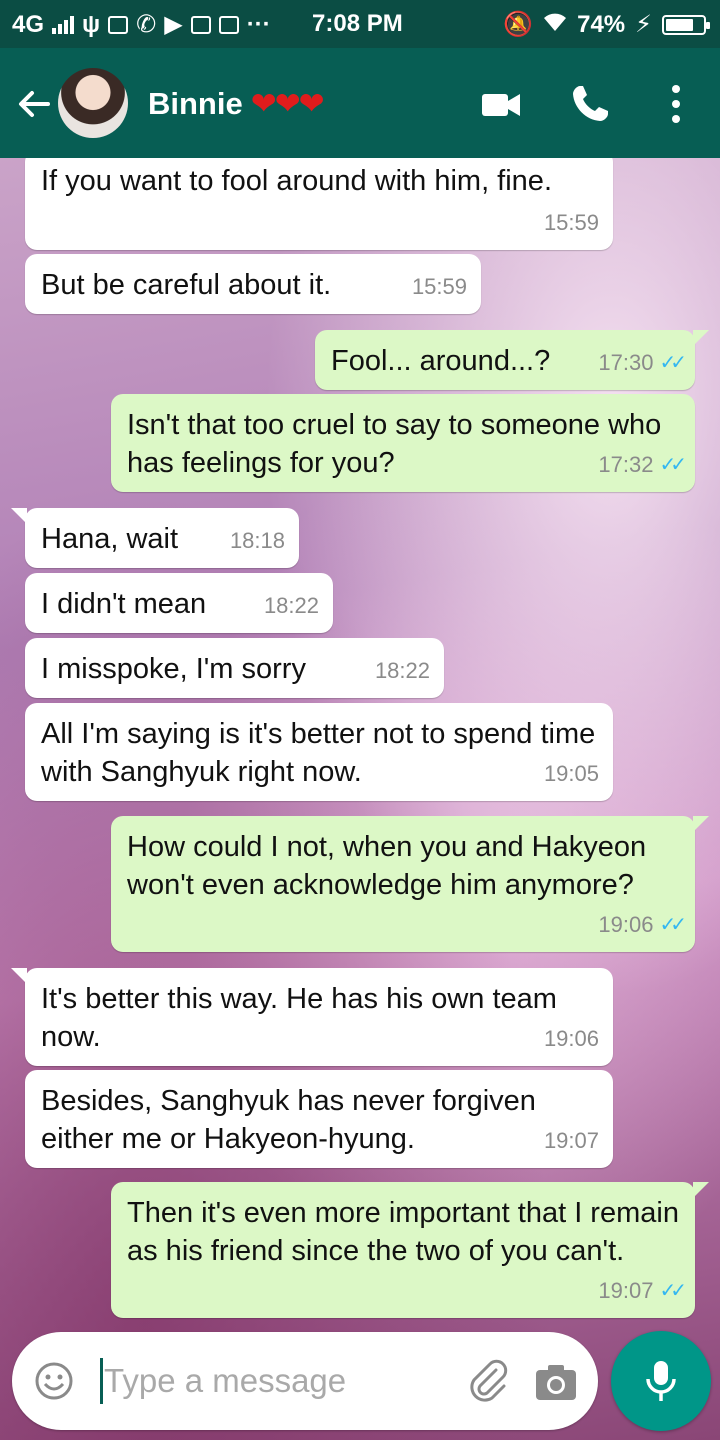 This screenshot has height=1440, width=720. What do you see at coordinates (556, 1382) in the screenshot?
I see `camera-icon` at bounding box center [556, 1382].